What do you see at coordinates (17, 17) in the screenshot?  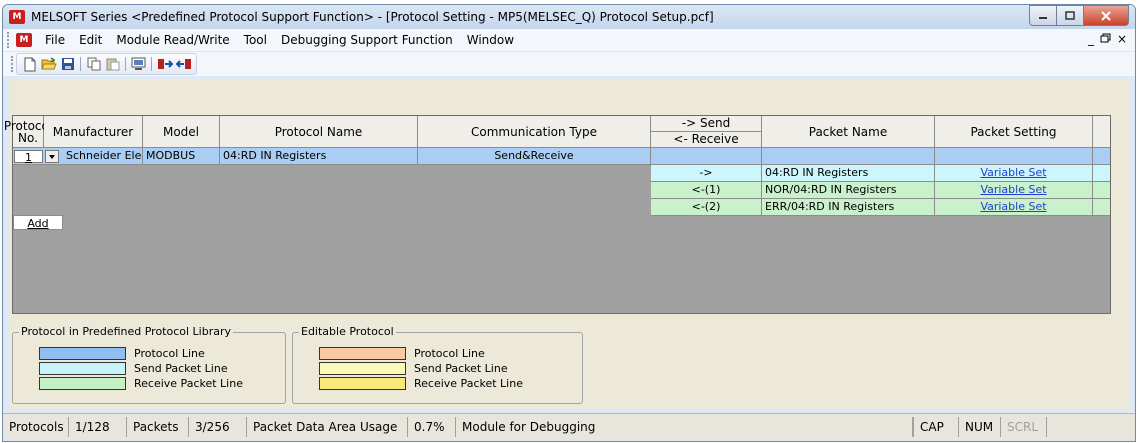 I see `melsoft-app-icon: M` at bounding box center [17, 17].